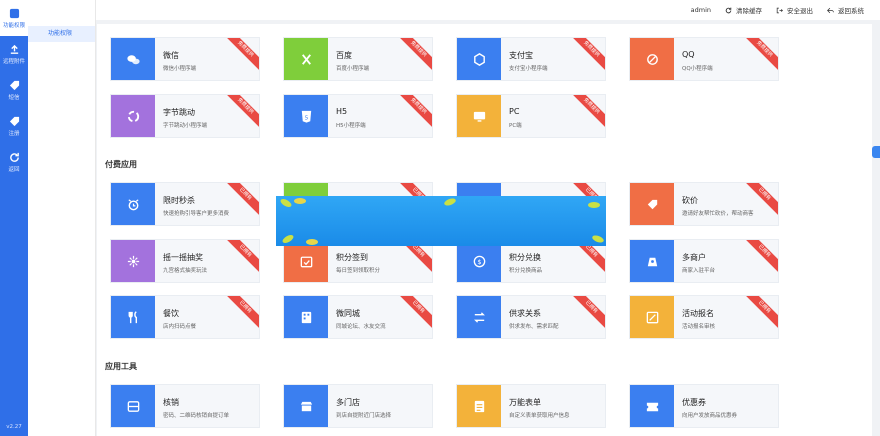  I want to click on side-float-button, so click(876, 152).